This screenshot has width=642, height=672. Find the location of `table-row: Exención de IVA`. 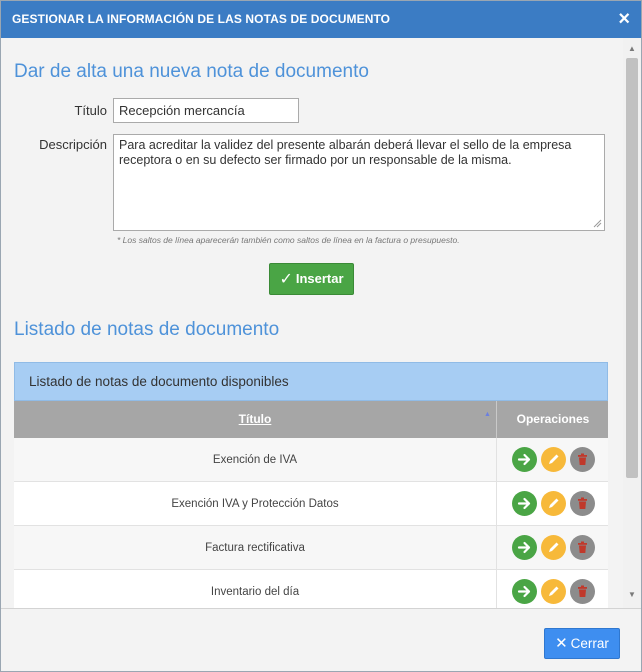

table-row: Exención de IVA is located at coordinates (311, 460).